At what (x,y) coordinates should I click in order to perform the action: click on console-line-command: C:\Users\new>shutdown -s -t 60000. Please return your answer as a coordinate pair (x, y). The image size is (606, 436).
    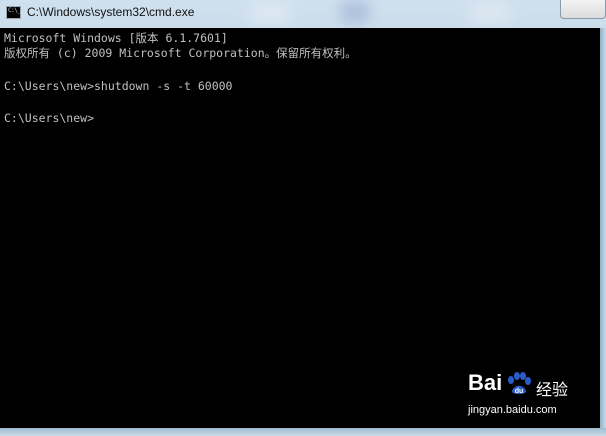
    Looking at the image, I should click on (118, 86).